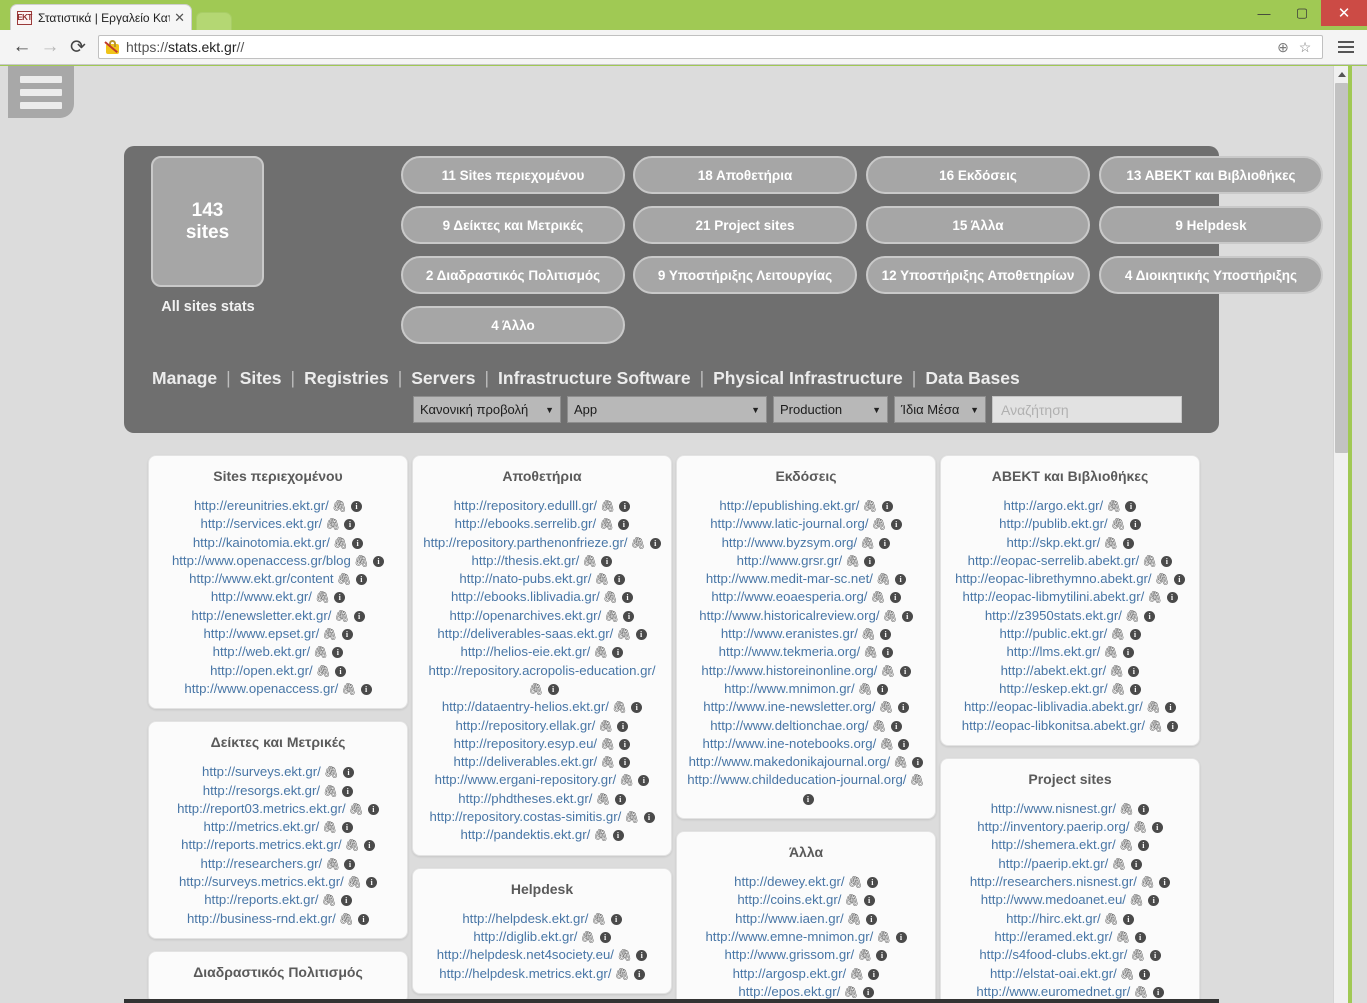 Image resolution: width=1367 pixels, height=1003 pixels. What do you see at coordinates (1053, 936) in the screenshot?
I see `site-link: http://eramed.ekt.gr/` at bounding box center [1053, 936].